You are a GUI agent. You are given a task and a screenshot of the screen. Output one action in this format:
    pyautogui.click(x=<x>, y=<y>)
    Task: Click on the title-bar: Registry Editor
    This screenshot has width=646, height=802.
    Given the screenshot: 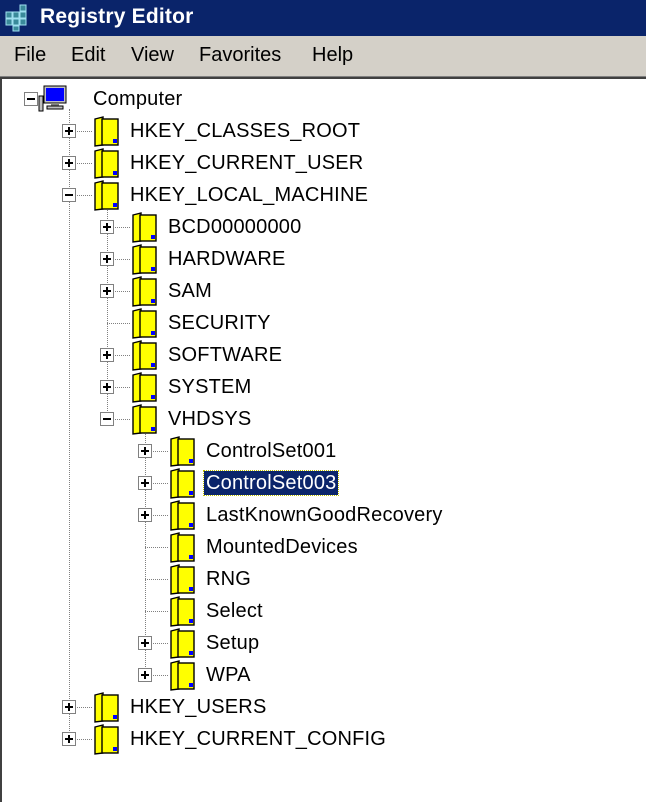 What is the action you would take?
    pyautogui.click(x=323, y=18)
    